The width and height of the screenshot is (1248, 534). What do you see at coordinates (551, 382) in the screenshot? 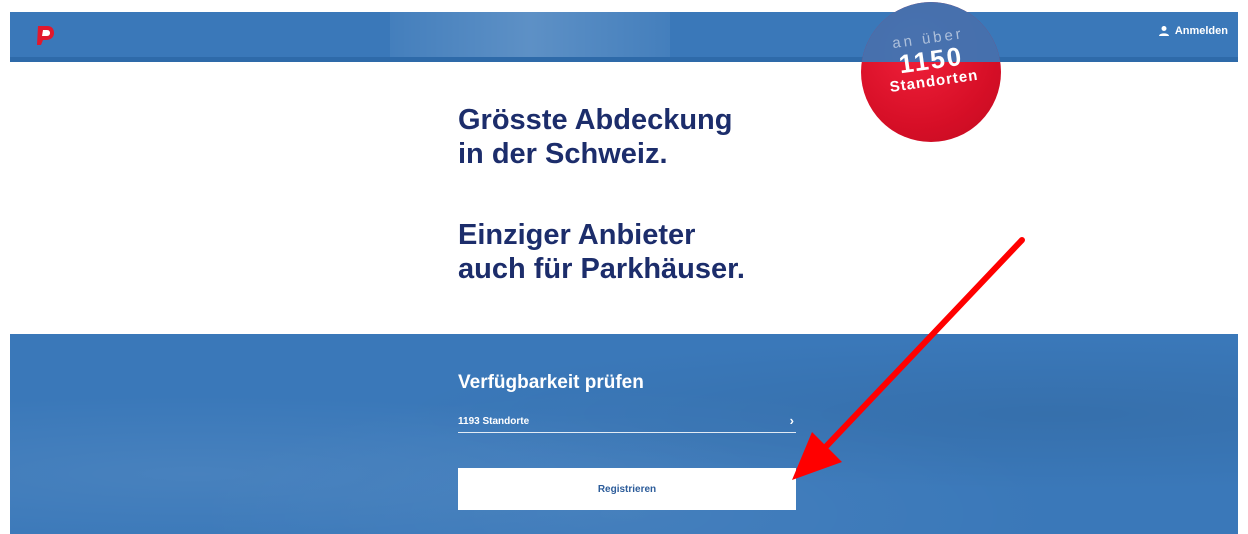
I see `availability-title: Verfügbarkeit prüfen` at bounding box center [551, 382].